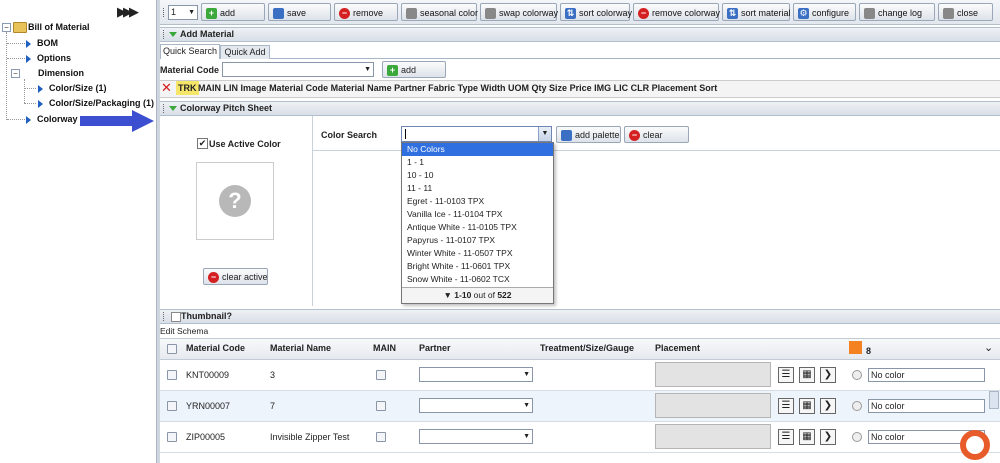 The height and width of the screenshot is (463, 1000). What do you see at coordinates (15, 73) in the screenshot?
I see `tree-collapse-dimension-icon: −` at bounding box center [15, 73].